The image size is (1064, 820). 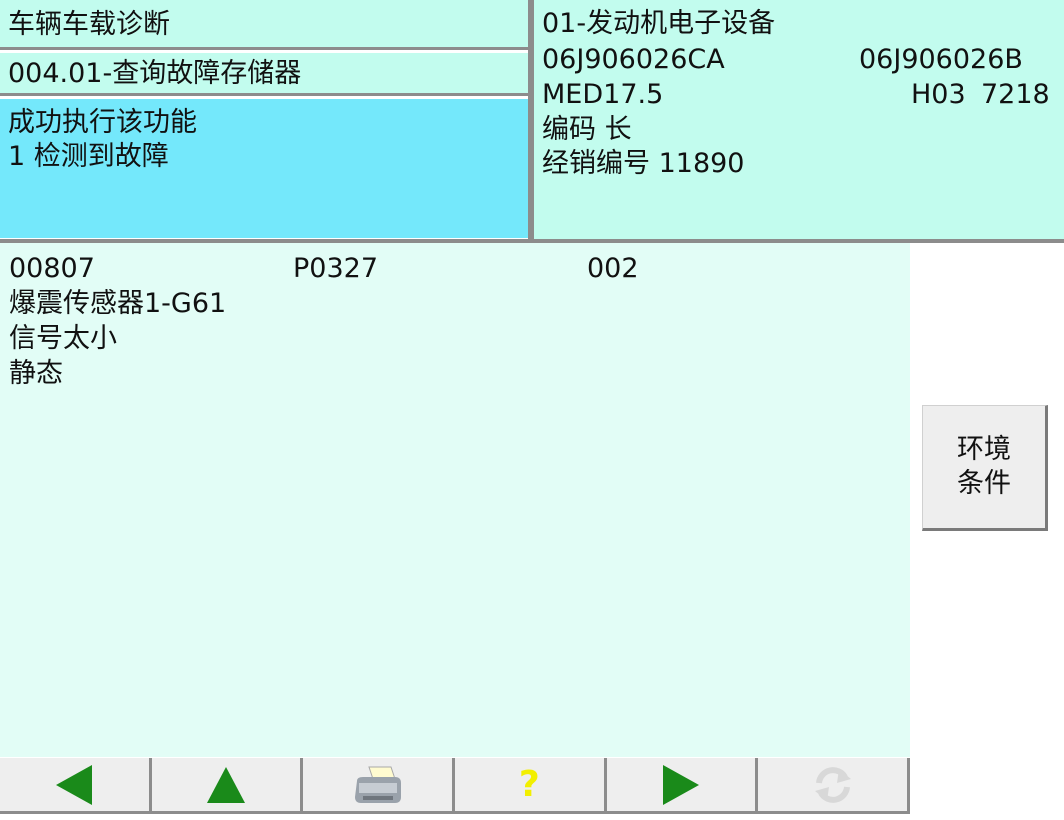 I want to click on up-button, so click(x=227, y=786).